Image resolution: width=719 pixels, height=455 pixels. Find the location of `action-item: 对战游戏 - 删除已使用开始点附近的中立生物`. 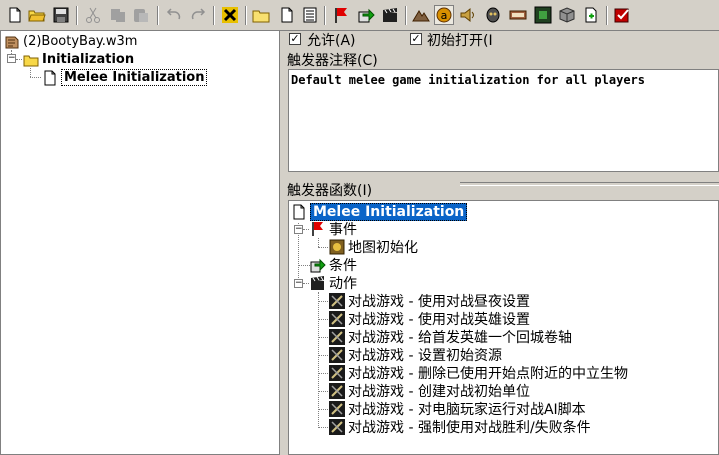

action-item: 对战游戏 - 删除已使用开始点附近的中立生物 is located at coordinates (478, 373).